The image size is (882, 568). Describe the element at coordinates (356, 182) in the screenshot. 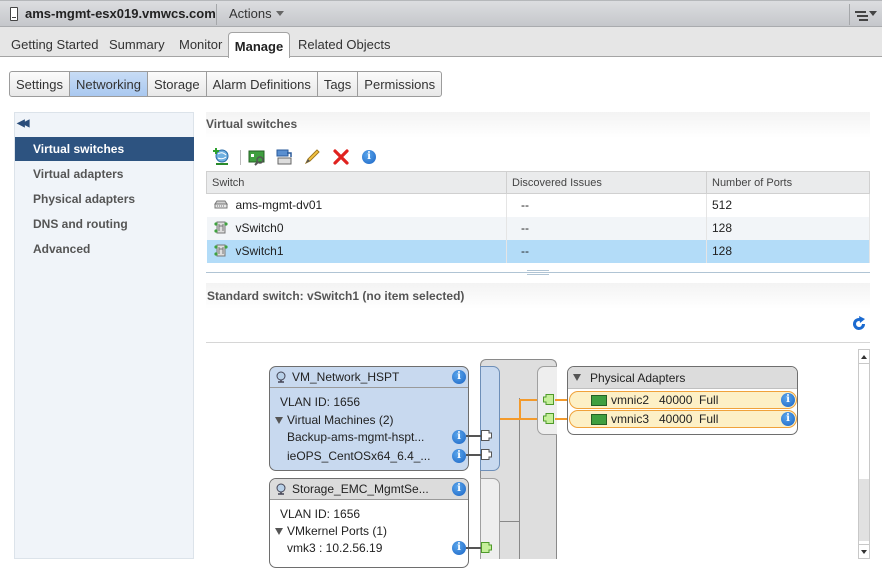

I see `column-header-switch: Switch` at that location.